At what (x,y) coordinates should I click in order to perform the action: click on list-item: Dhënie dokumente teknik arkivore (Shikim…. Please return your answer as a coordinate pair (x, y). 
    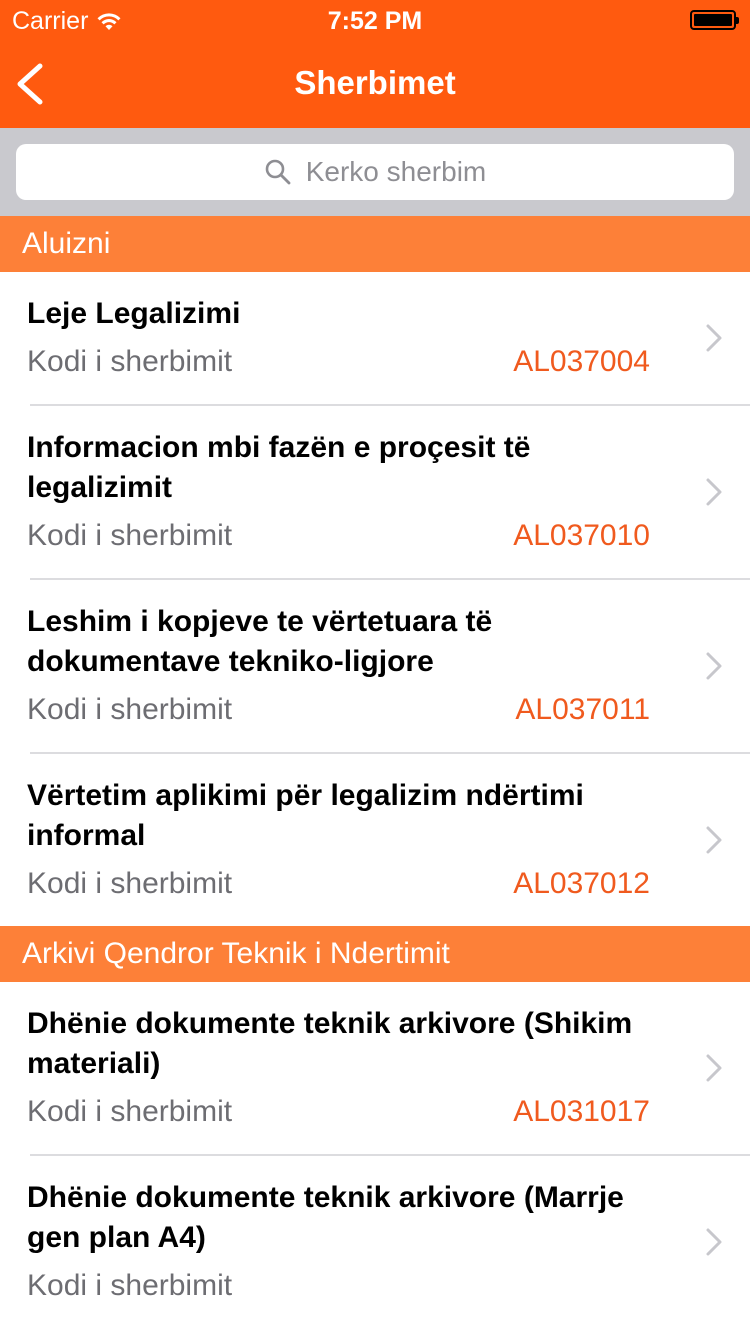
    Looking at the image, I should click on (375, 1068).